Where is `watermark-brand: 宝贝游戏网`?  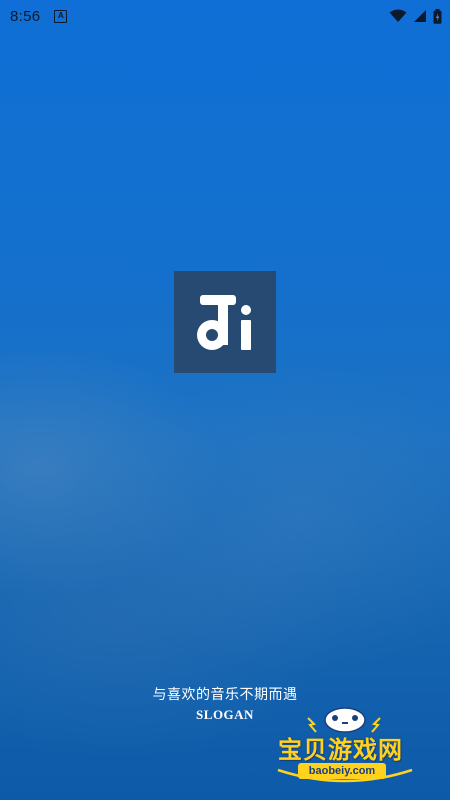
watermark-brand: 宝贝游戏网 is located at coordinates (340, 750).